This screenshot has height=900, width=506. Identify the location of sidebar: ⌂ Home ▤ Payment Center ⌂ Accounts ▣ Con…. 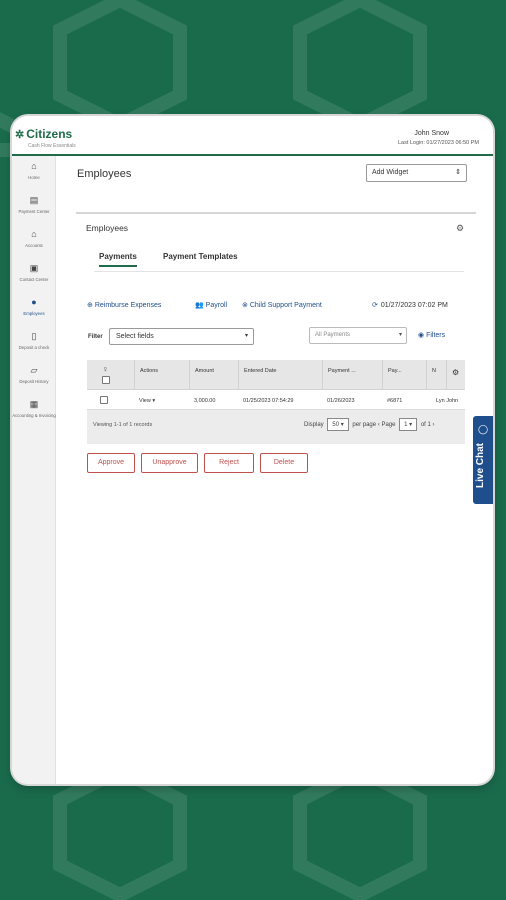
(34, 470).